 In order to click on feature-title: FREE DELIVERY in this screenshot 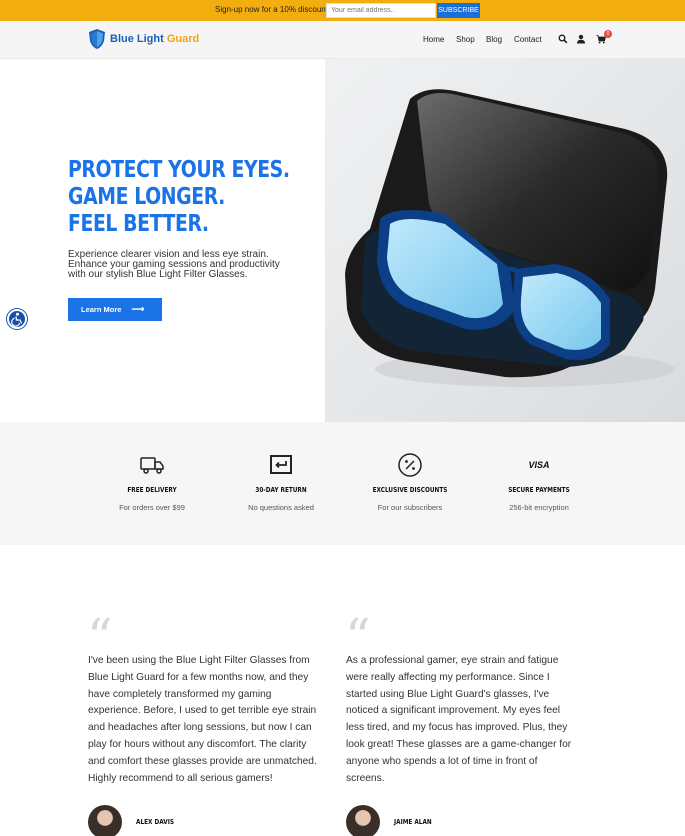, I will do `click(152, 490)`.